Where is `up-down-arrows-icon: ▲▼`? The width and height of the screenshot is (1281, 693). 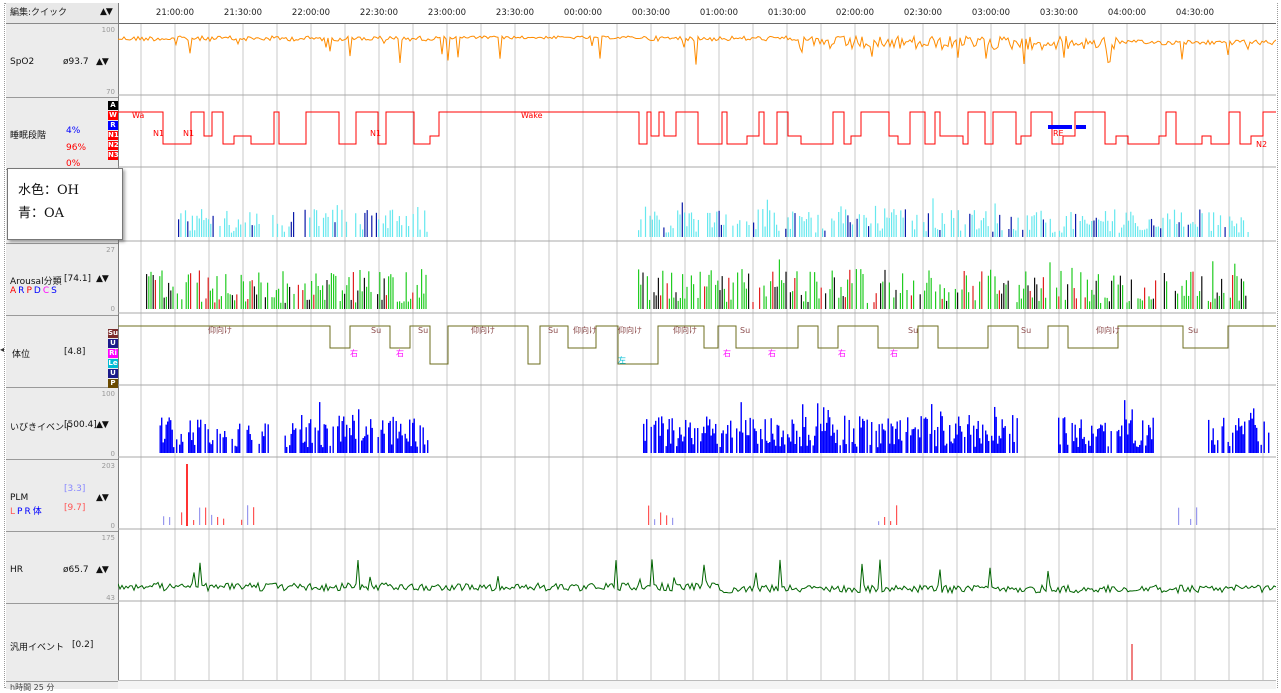
up-down-arrows-icon: ▲▼ is located at coordinates (106, 12).